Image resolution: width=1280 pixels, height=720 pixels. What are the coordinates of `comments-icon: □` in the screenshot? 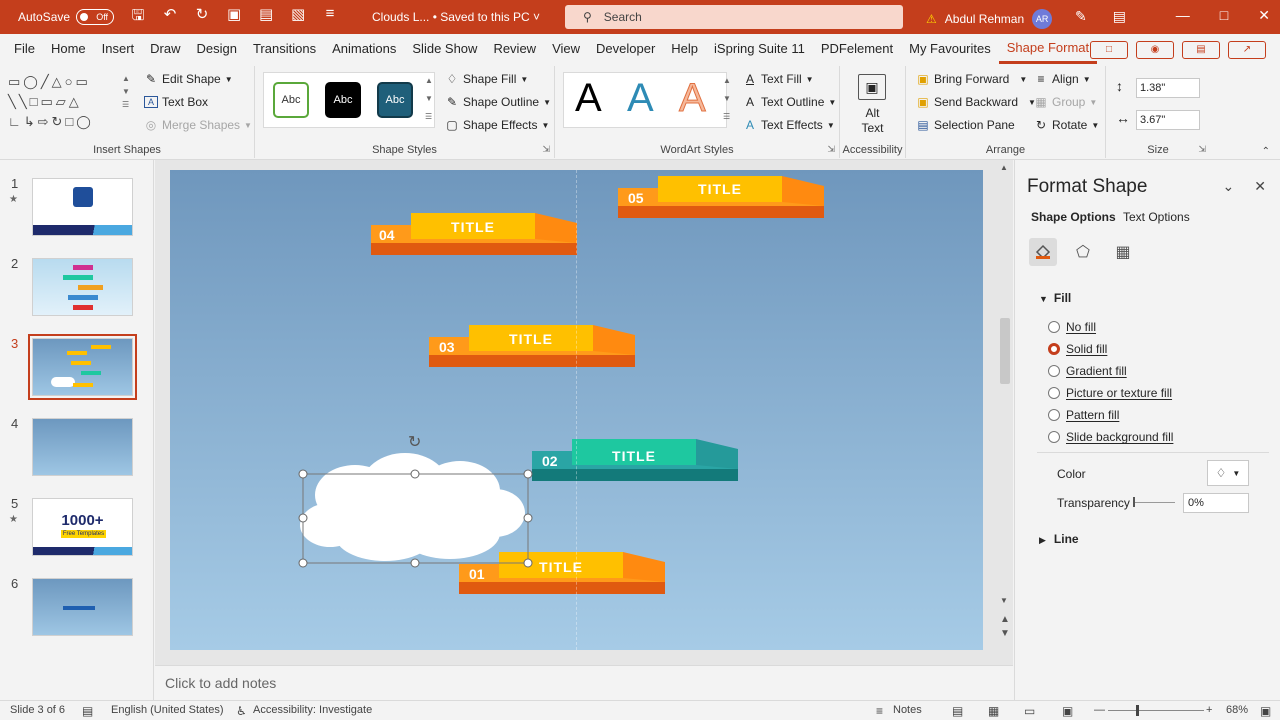 It's located at (1109, 50).